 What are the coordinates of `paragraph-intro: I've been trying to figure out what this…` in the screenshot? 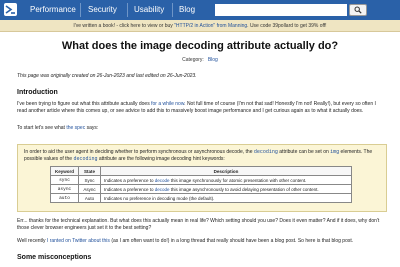 It's located at (202, 108).